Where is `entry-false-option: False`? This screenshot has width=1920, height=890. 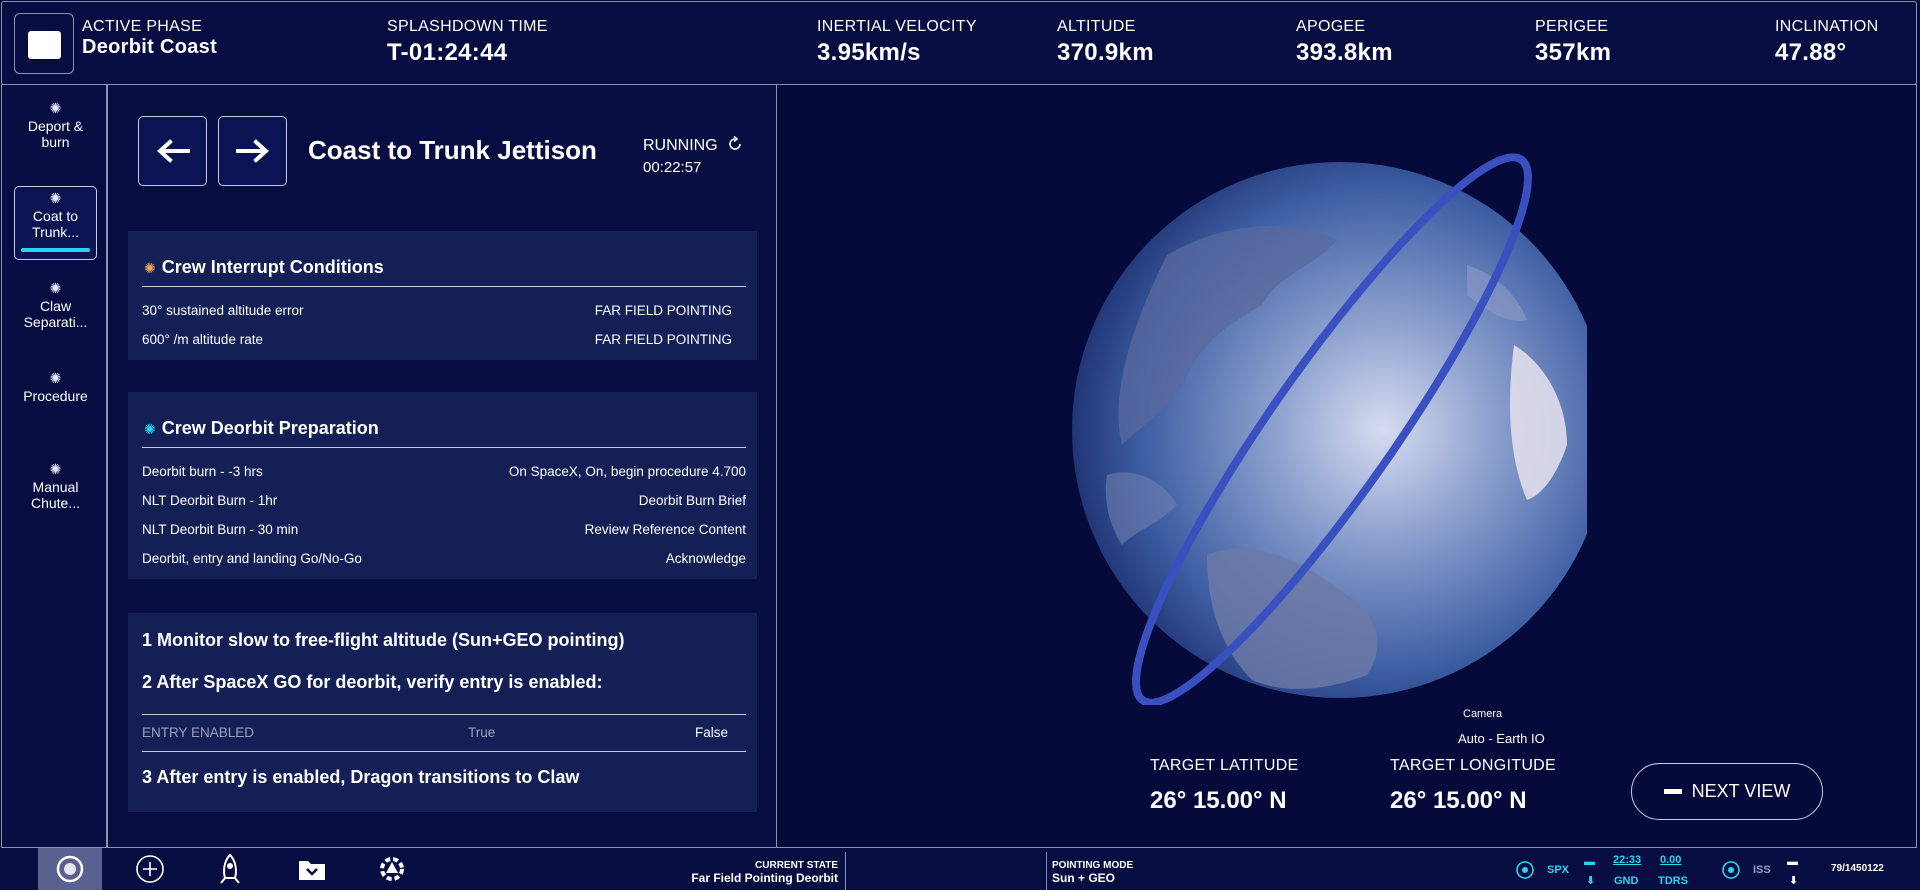 entry-false-option: False is located at coordinates (711, 732).